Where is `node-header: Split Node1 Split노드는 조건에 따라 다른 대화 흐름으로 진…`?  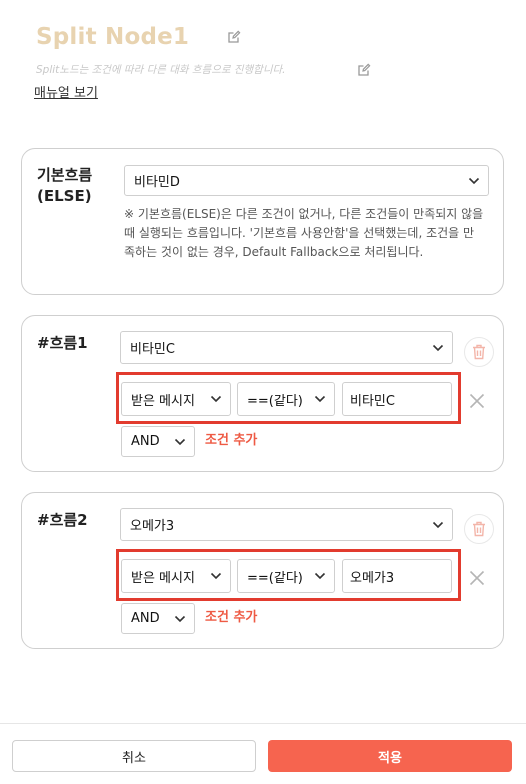 node-header: Split Node1 Split노드는 조건에 따라 다른 대화 흐름으로 진… is located at coordinates (265, 60).